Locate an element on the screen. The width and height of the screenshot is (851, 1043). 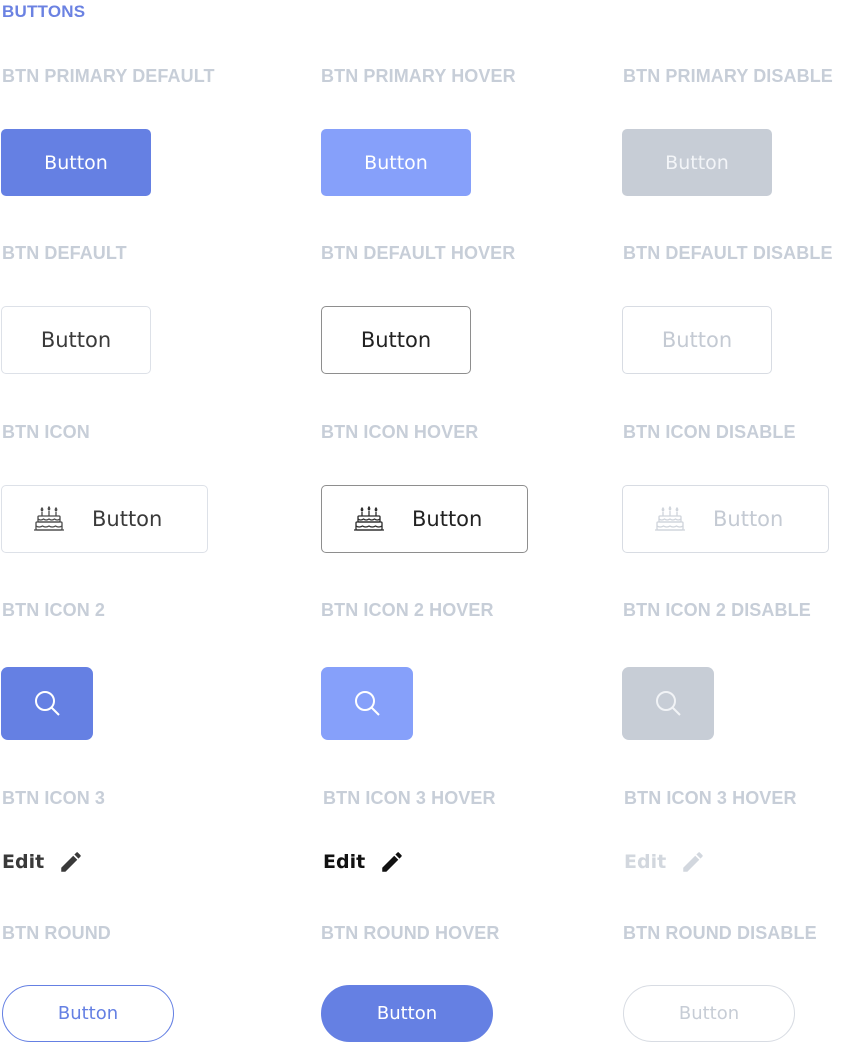
label-btn-icon-disable: BTN ICON DISABLE is located at coordinates (709, 432).